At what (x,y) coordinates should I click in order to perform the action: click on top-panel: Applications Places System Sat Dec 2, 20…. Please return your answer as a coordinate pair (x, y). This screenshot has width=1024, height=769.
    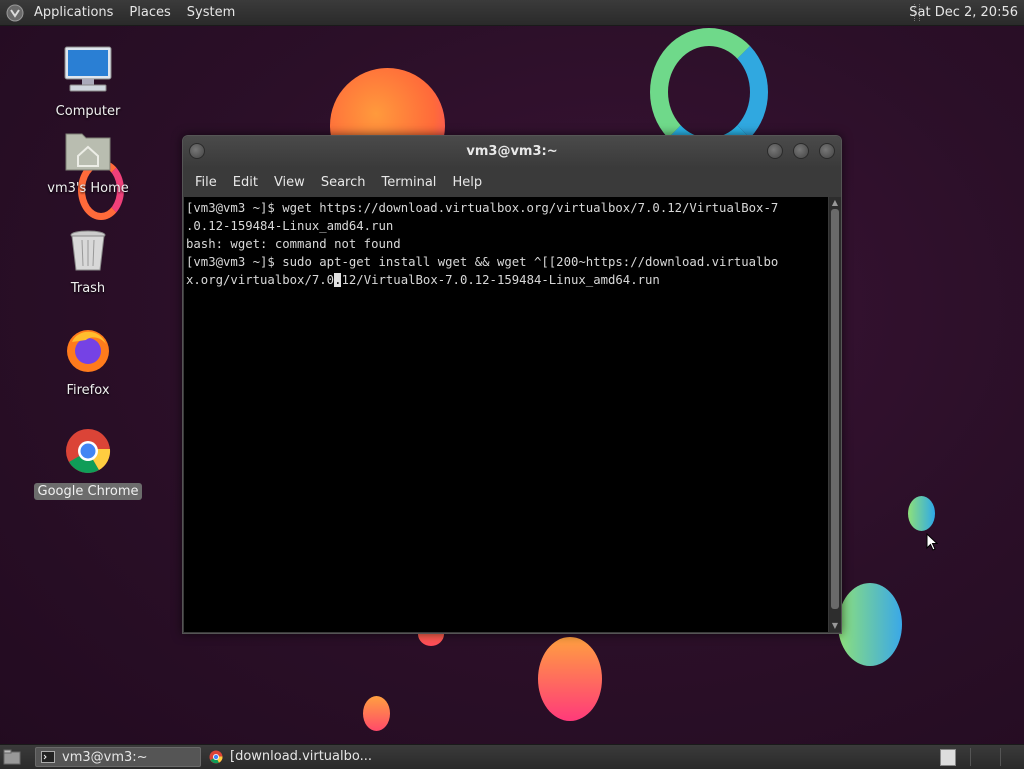
    Looking at the image, I should click on (512, 13).